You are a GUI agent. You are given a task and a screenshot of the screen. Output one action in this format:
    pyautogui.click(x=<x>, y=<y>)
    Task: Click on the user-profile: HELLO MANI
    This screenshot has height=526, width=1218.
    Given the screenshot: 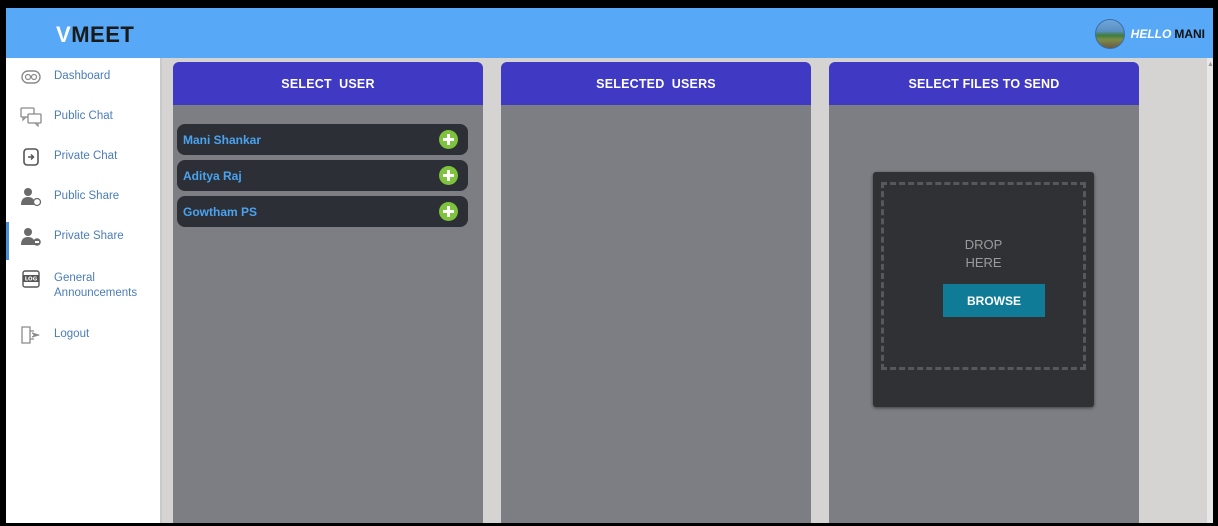 What is the action you would take?
    pyautogui.click(x=1149, y=34)
    